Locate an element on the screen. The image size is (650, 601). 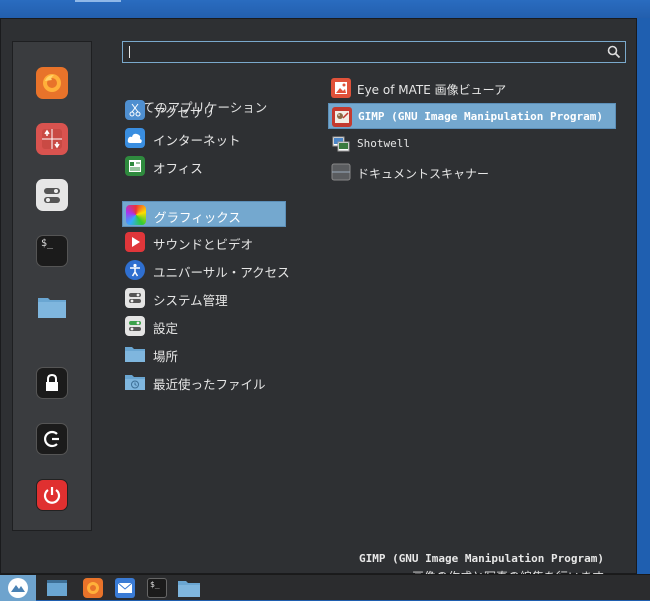
category-label: サウンドとビデオ is located at coordinates (203, 244).